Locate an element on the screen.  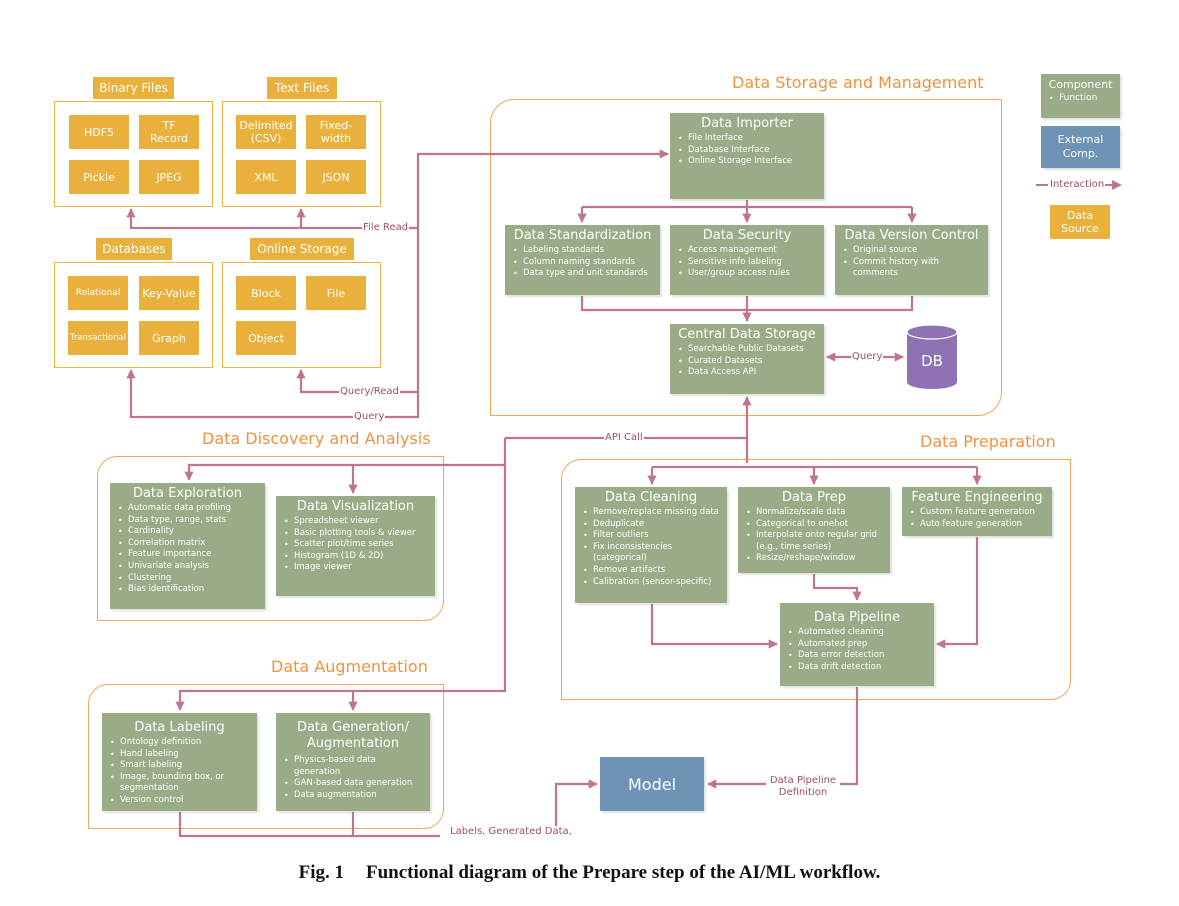
function-item: File Interface is located at coordinates (748, 139).